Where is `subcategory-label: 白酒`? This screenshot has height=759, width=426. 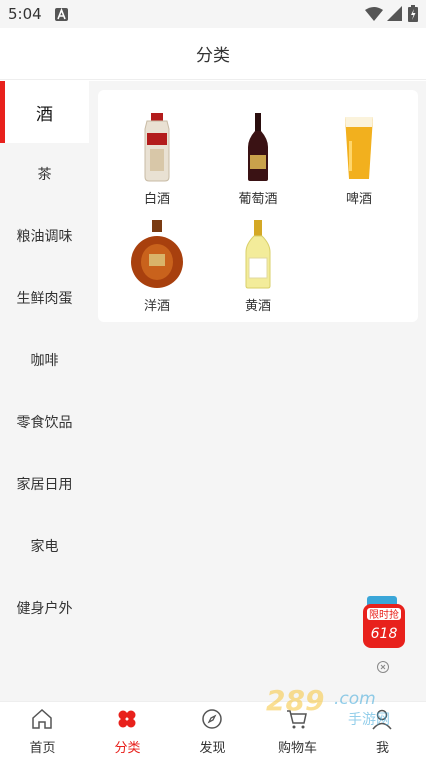 subcategory-label: 白酒 is located at coordinates (156, 199).